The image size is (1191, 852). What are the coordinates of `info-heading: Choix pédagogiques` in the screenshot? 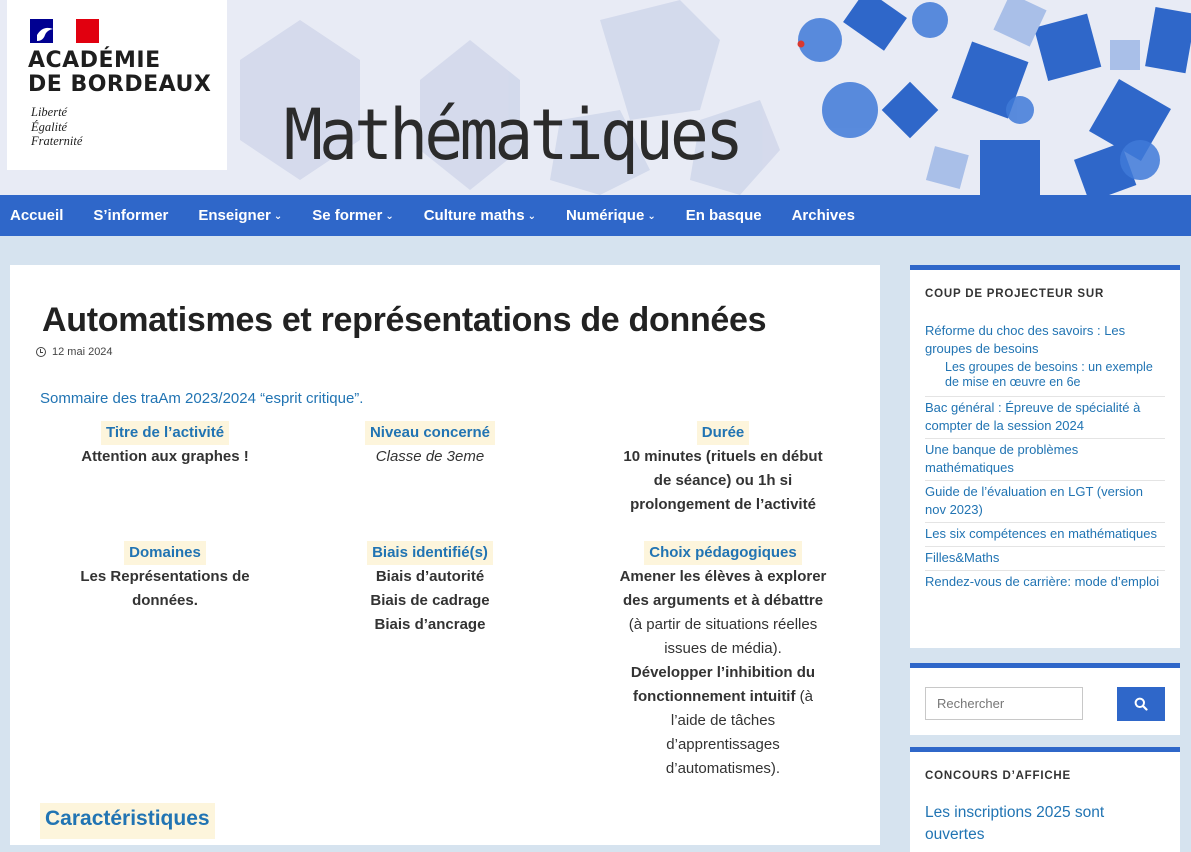 It's located at (723, 553).